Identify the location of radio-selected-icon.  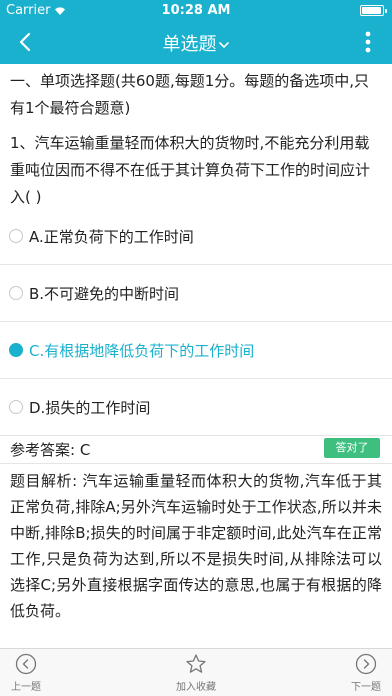
(16, 350).